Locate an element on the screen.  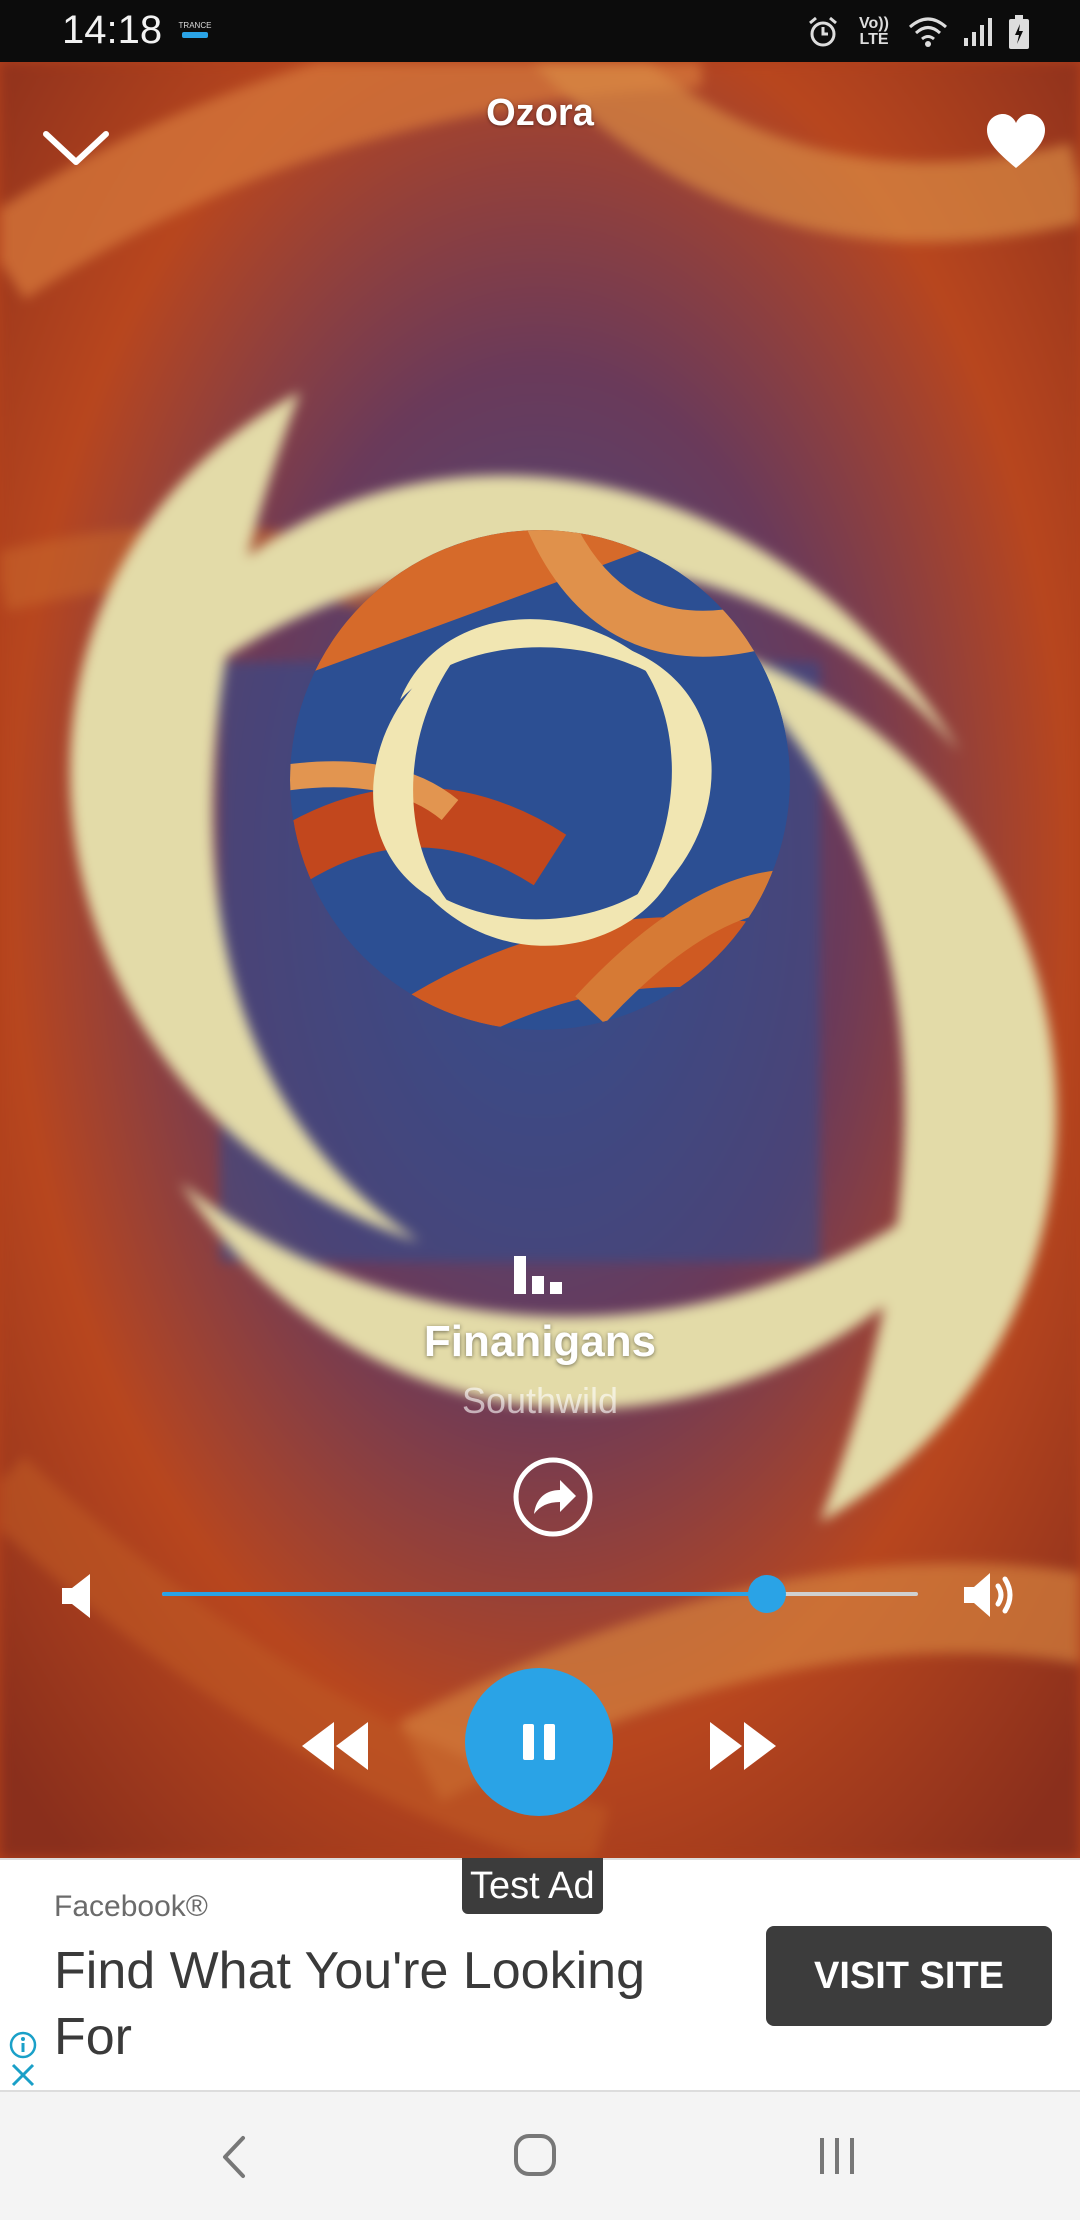
alarm-icon is located at coordinates (823, 31).